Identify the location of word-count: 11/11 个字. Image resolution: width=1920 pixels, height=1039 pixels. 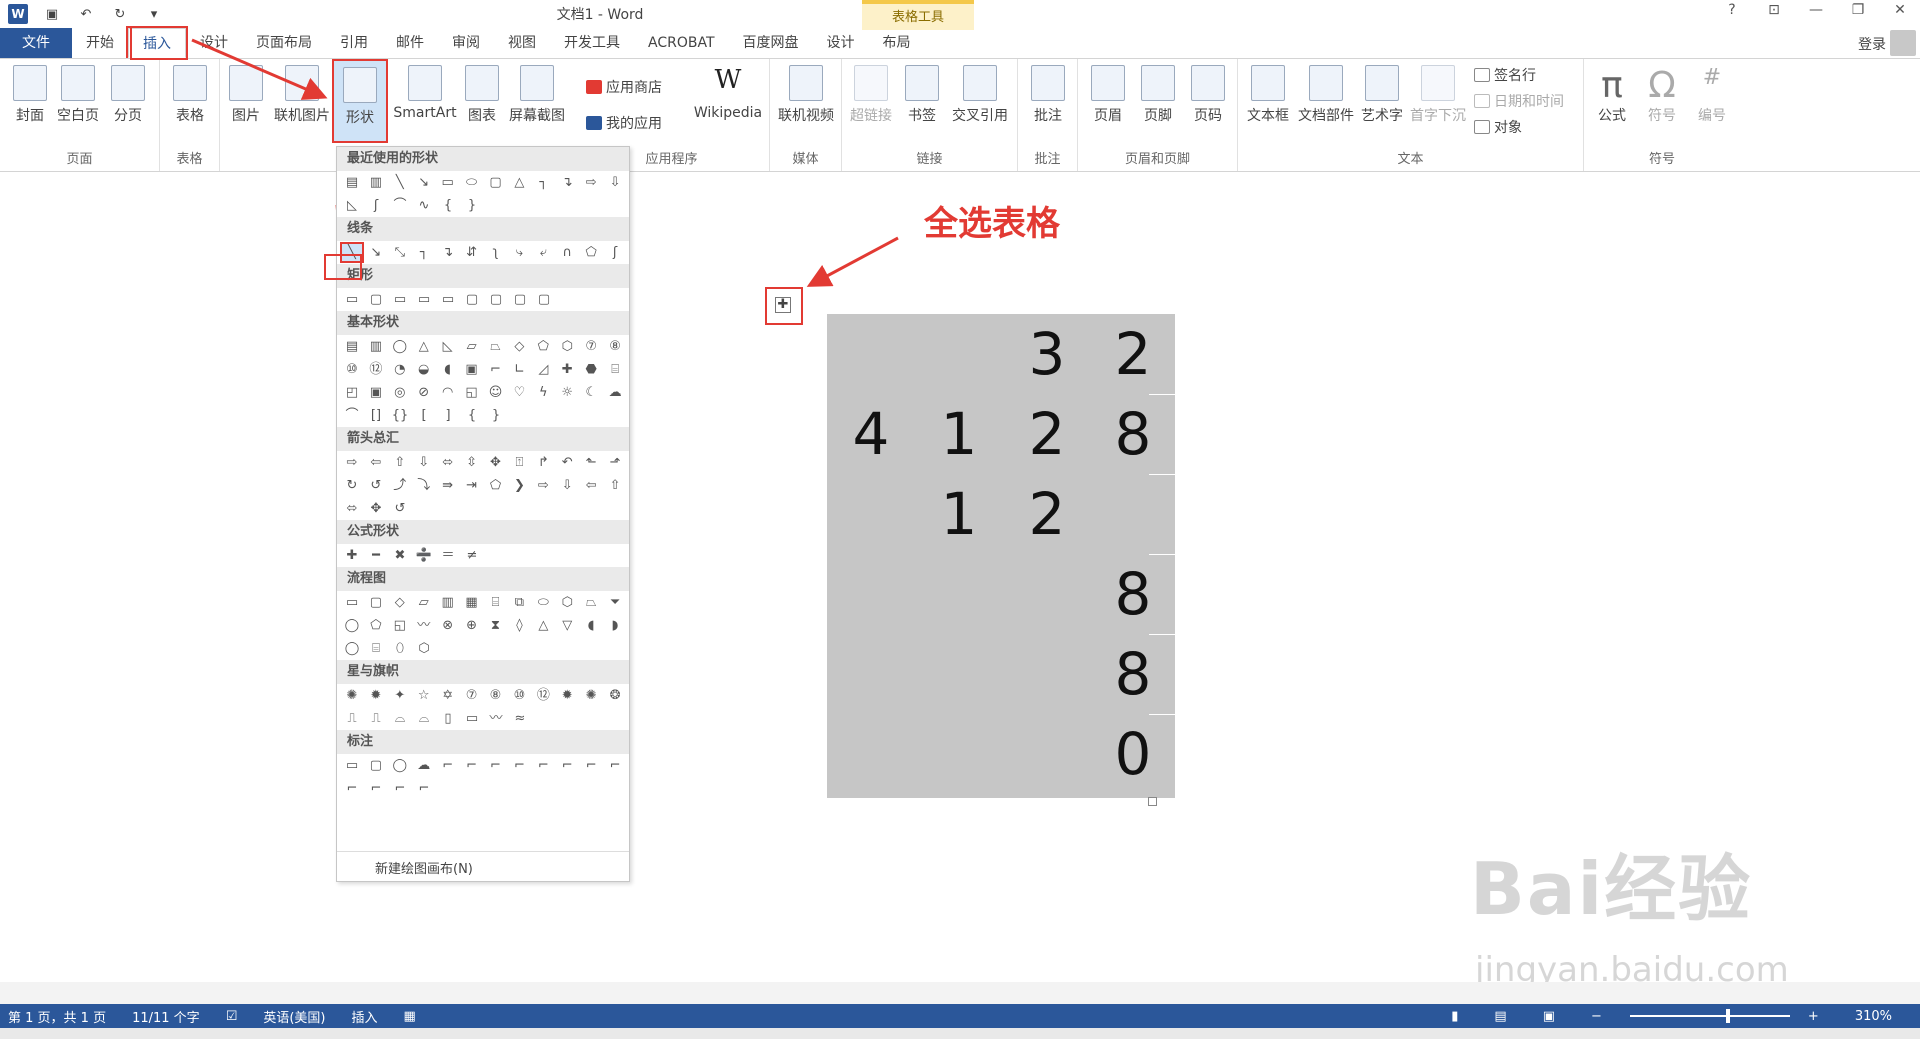
(166, 1016).